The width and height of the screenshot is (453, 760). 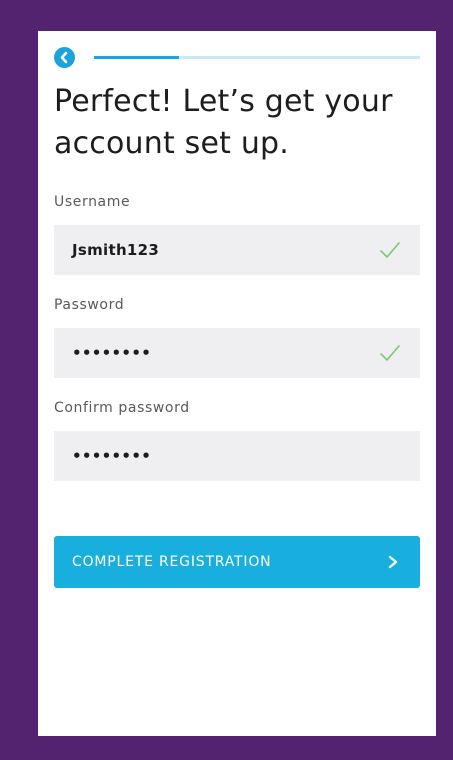 What do you see at coordinates (136, 57) in the screenshot?
I see `progress-fill` at bounding box center [136, 57].